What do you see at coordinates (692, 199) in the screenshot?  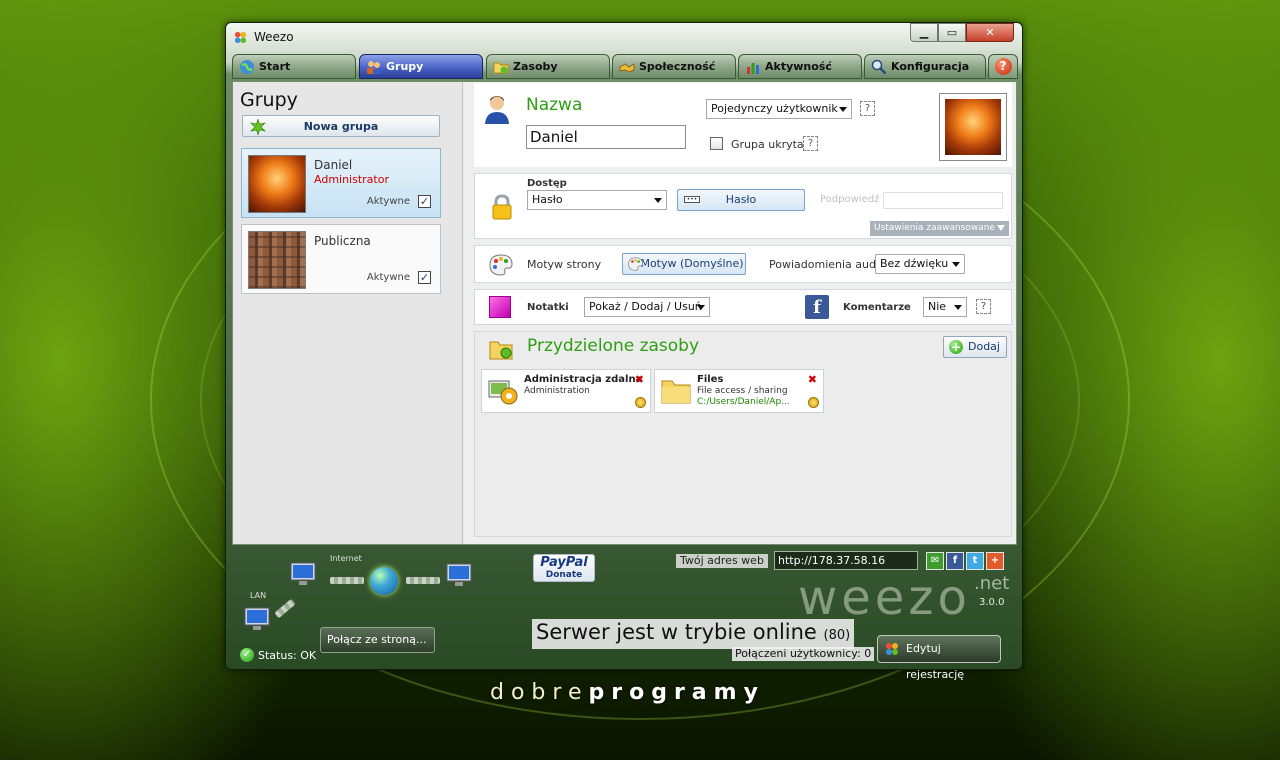 I see `password-field-icon: •••` at bounding box center [692, 199].